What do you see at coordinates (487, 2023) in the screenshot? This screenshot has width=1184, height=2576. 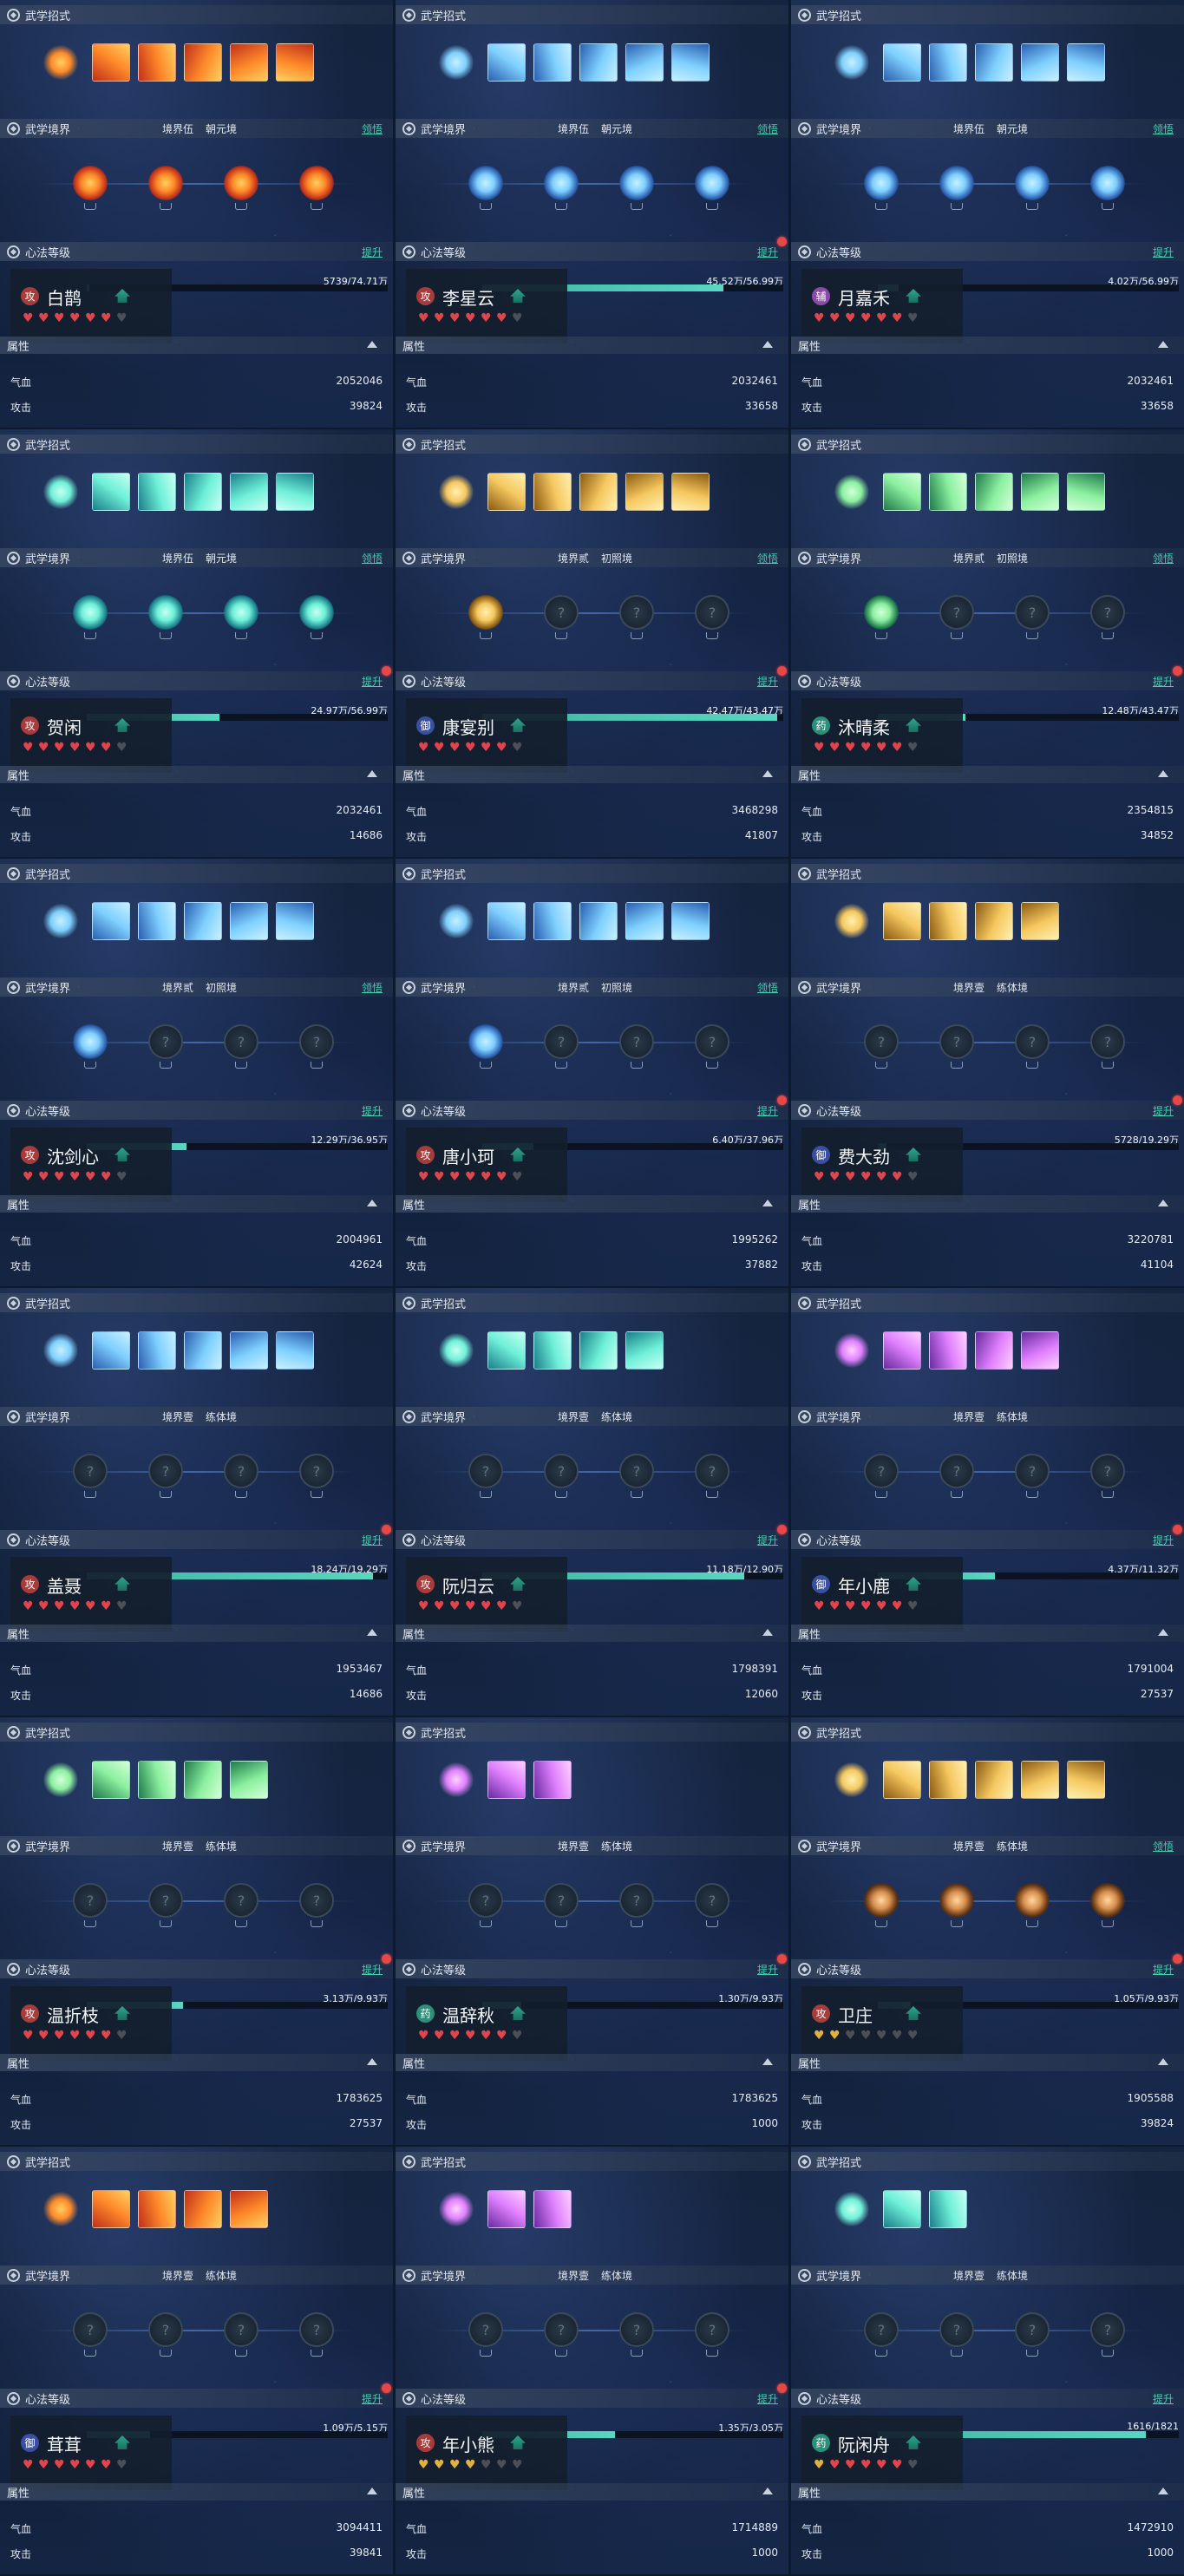 I see `hero-nameplate: 药 温辞秋 ♥ ♥ ♥ ♥ ♥ ♥ ♥` at bounding box center [487, 2023].